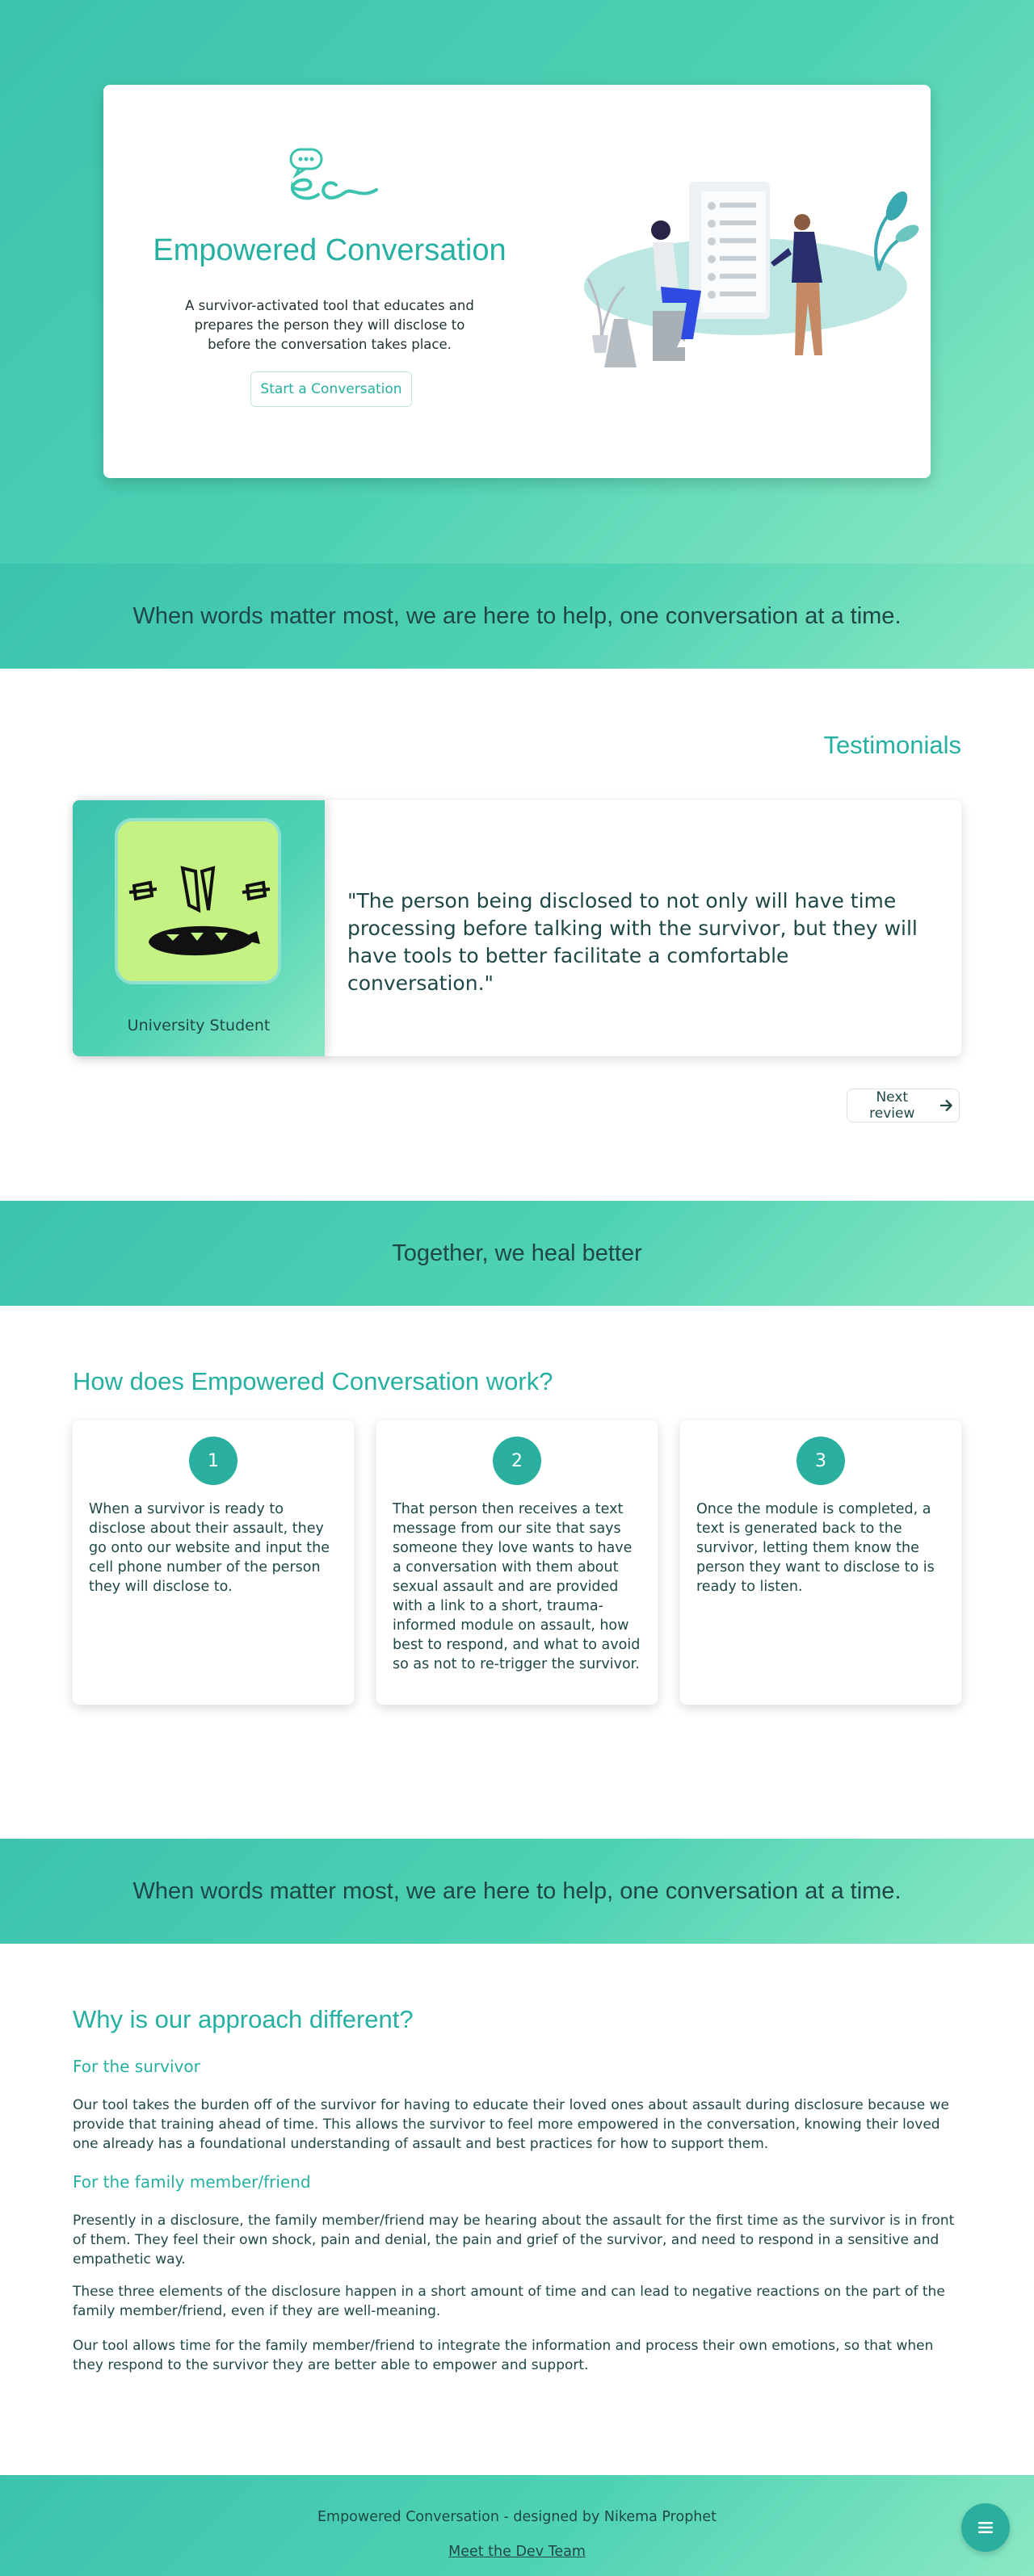 The height and width of the screenshot is (2576, 1034). I want to click on testimonial-author-panel: University Student, so click(199, 928).